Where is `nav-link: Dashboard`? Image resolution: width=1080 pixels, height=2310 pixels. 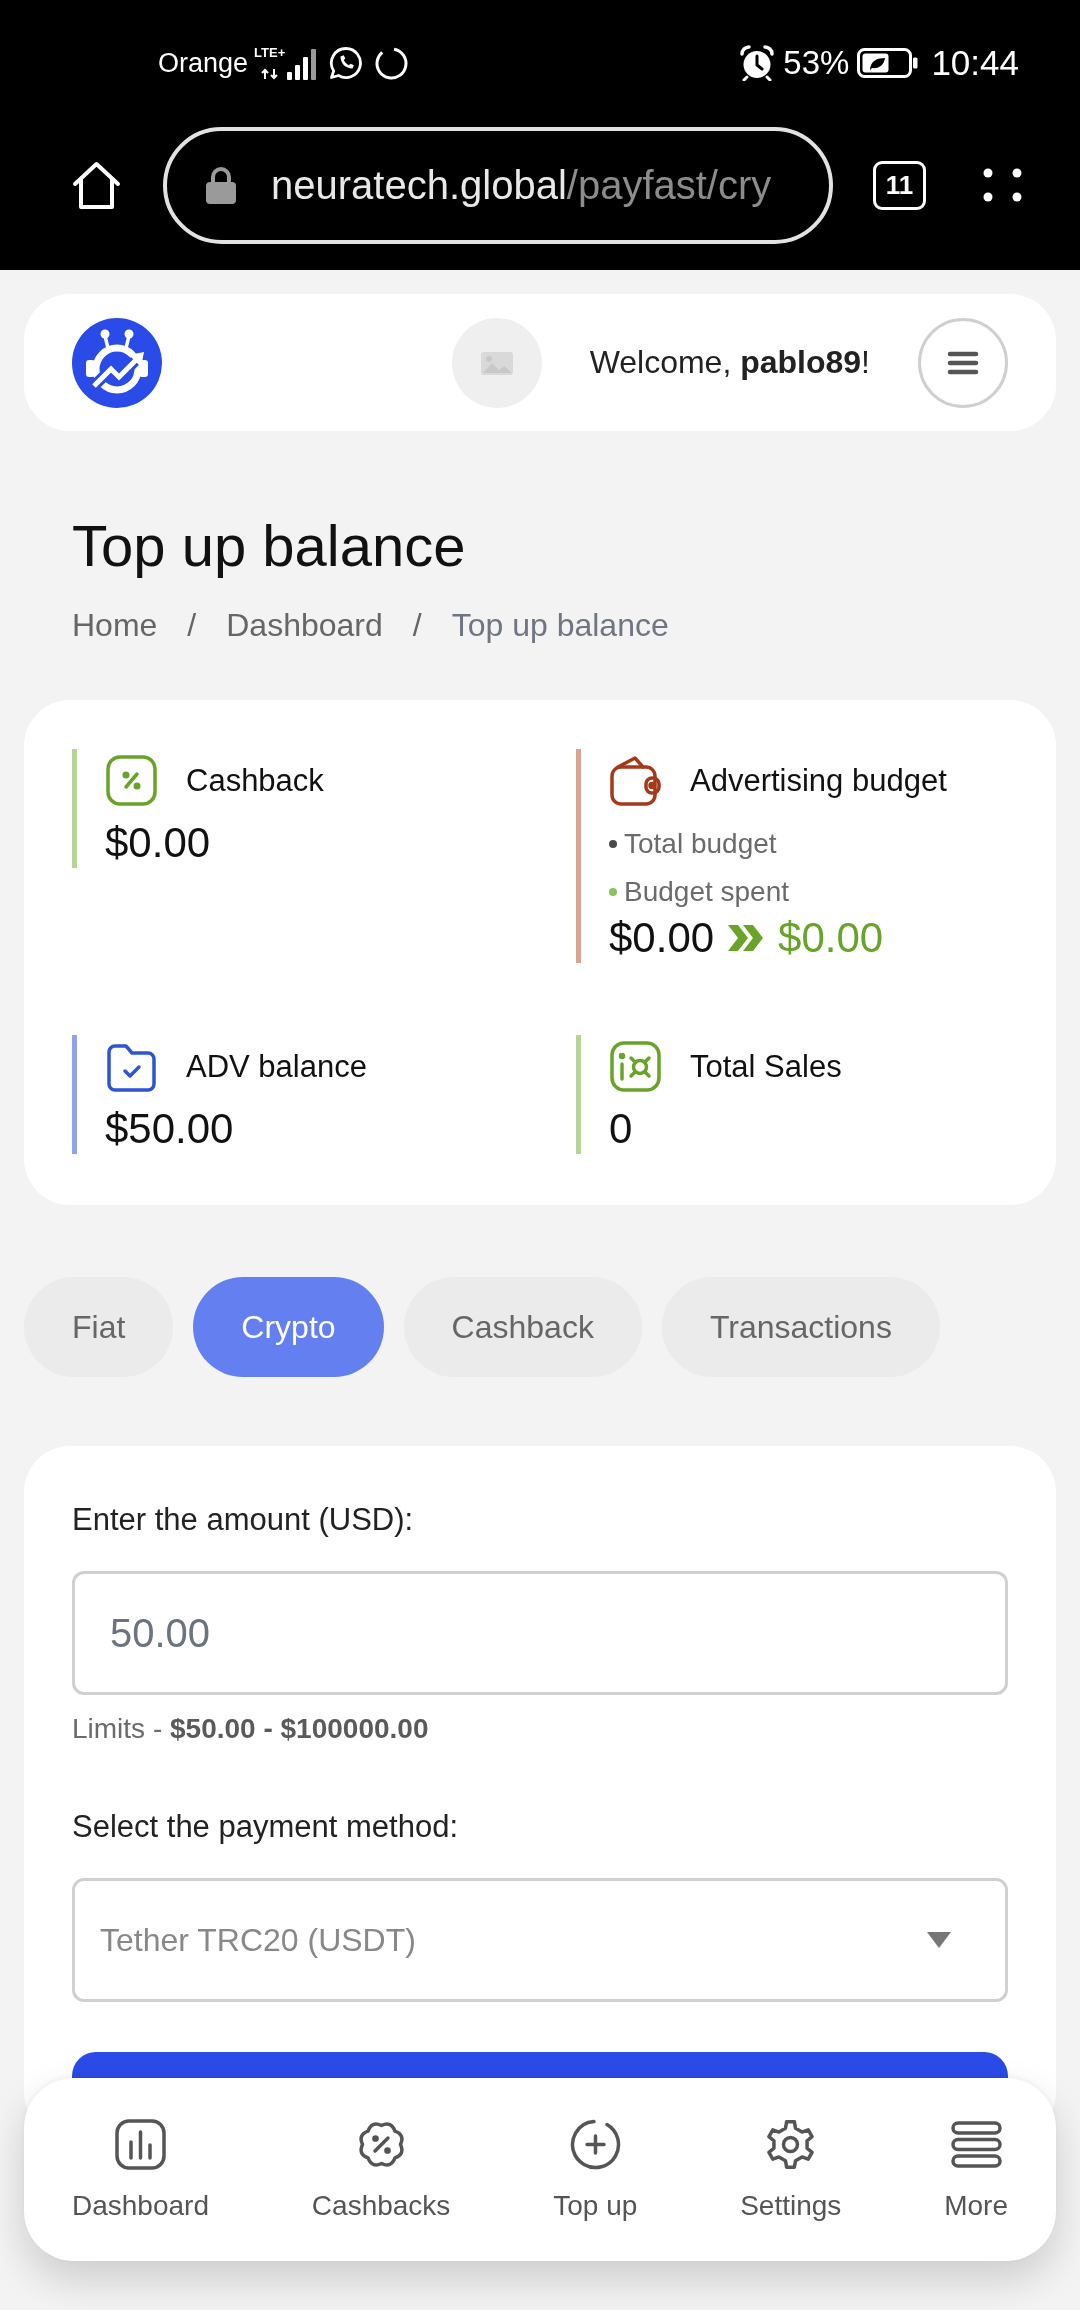 nav-link: Dashboard is located at coordinates (140, 2172).